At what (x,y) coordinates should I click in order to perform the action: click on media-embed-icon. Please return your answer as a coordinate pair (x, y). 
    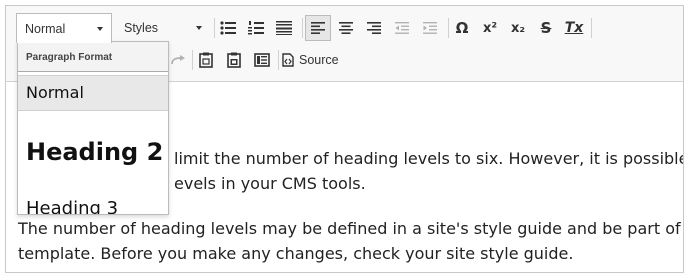
    Looking at the image, I should click on (262, 60).